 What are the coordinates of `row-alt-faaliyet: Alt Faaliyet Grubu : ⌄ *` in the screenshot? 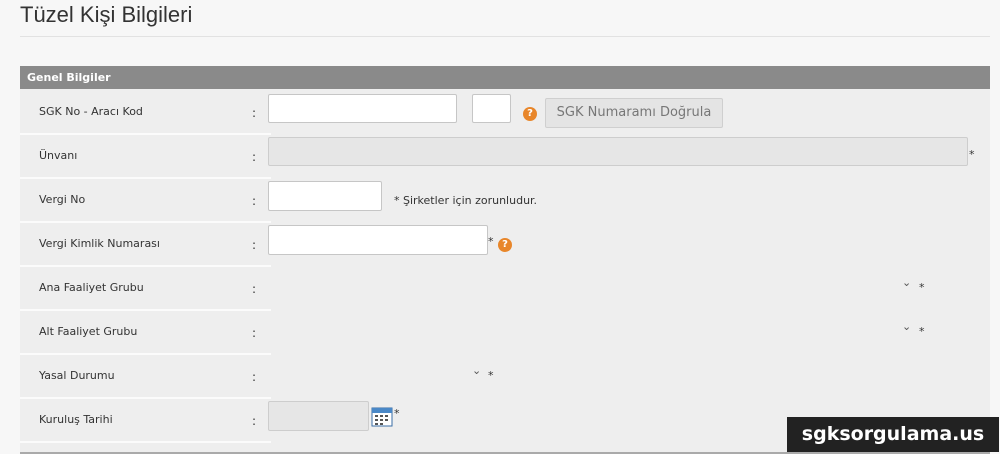 It's located at (505, 333).